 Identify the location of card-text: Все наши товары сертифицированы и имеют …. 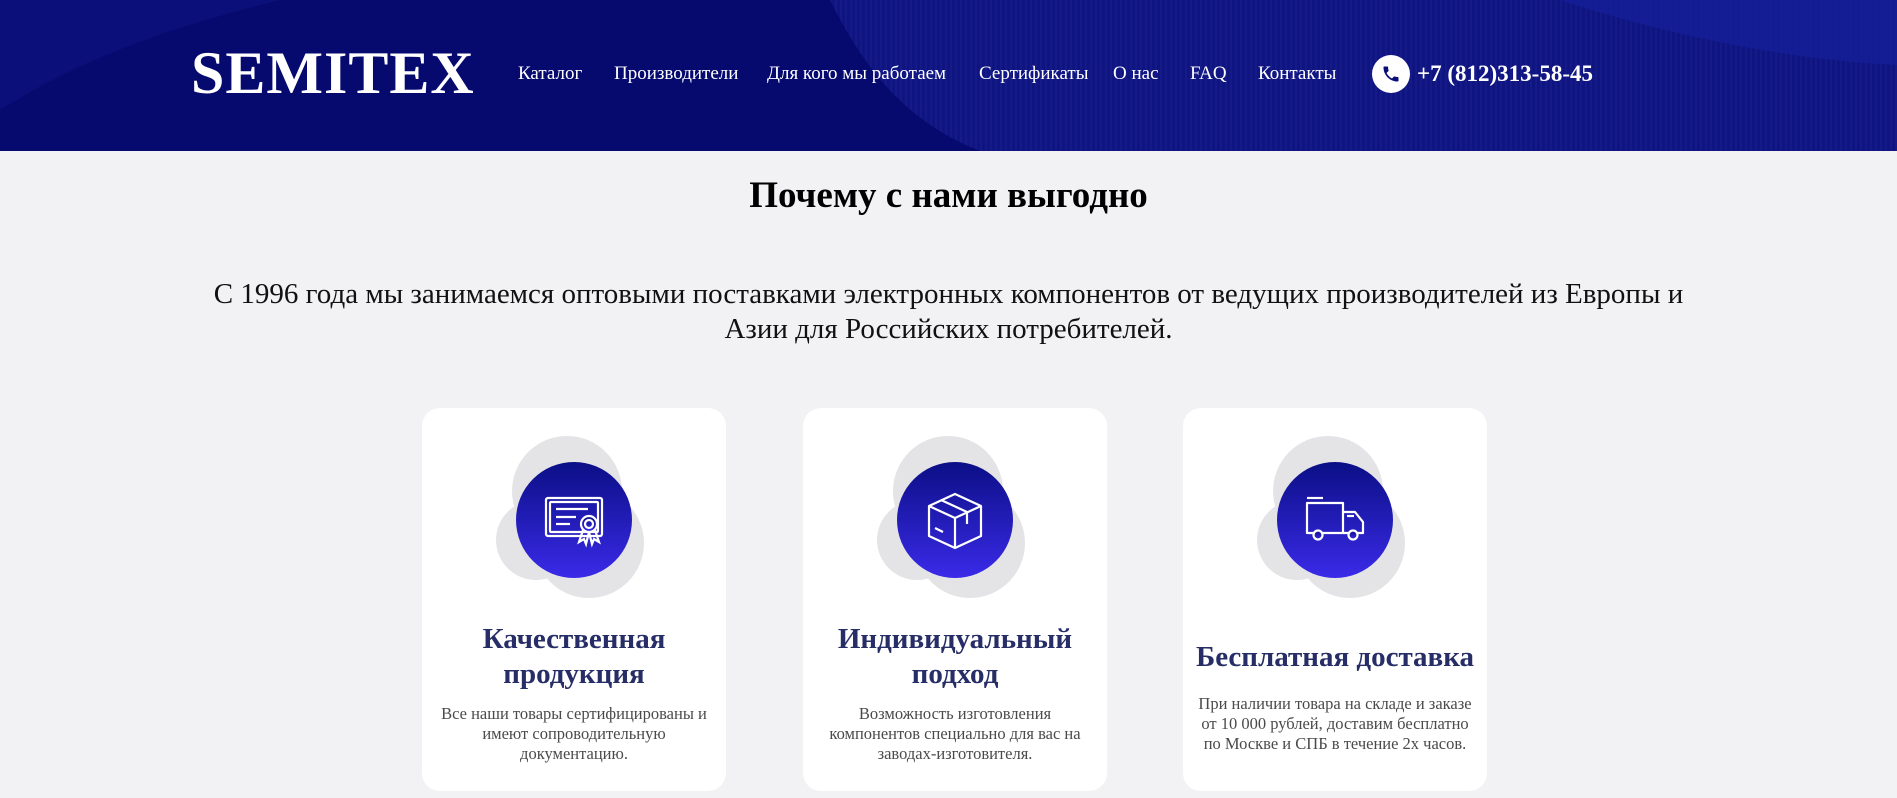
(574, 733).